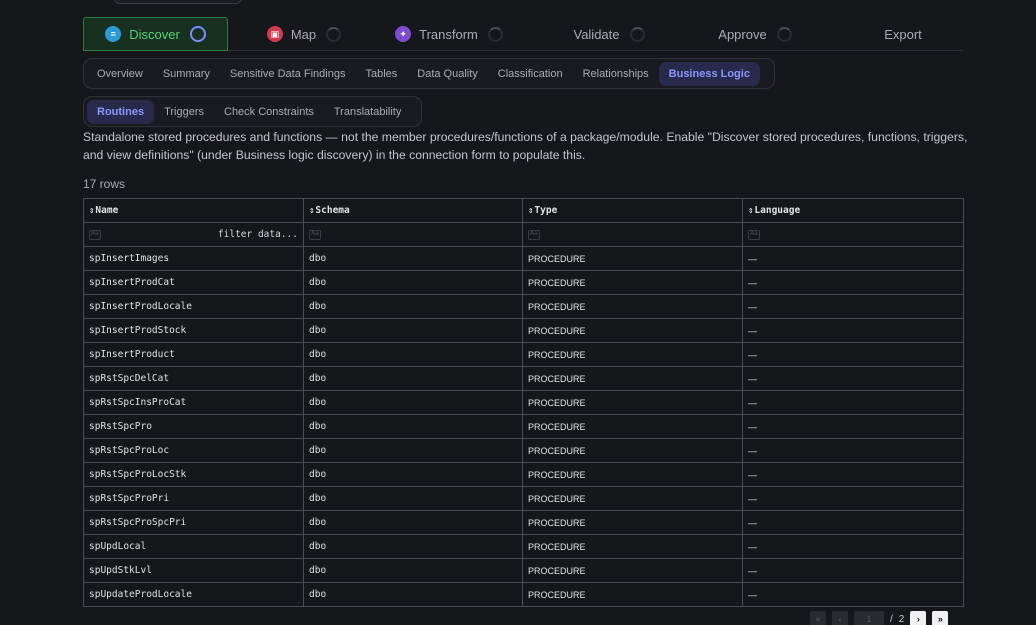 The width and height of the screenshot is (1036, 625). I want to click on table-row: spInsertProdStock dbo PROCEDURE —, so click(523, 330).